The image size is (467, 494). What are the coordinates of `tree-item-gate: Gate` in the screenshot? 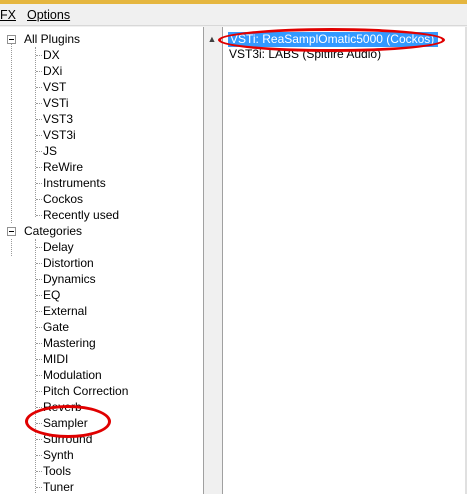 It's located at (56, 327).